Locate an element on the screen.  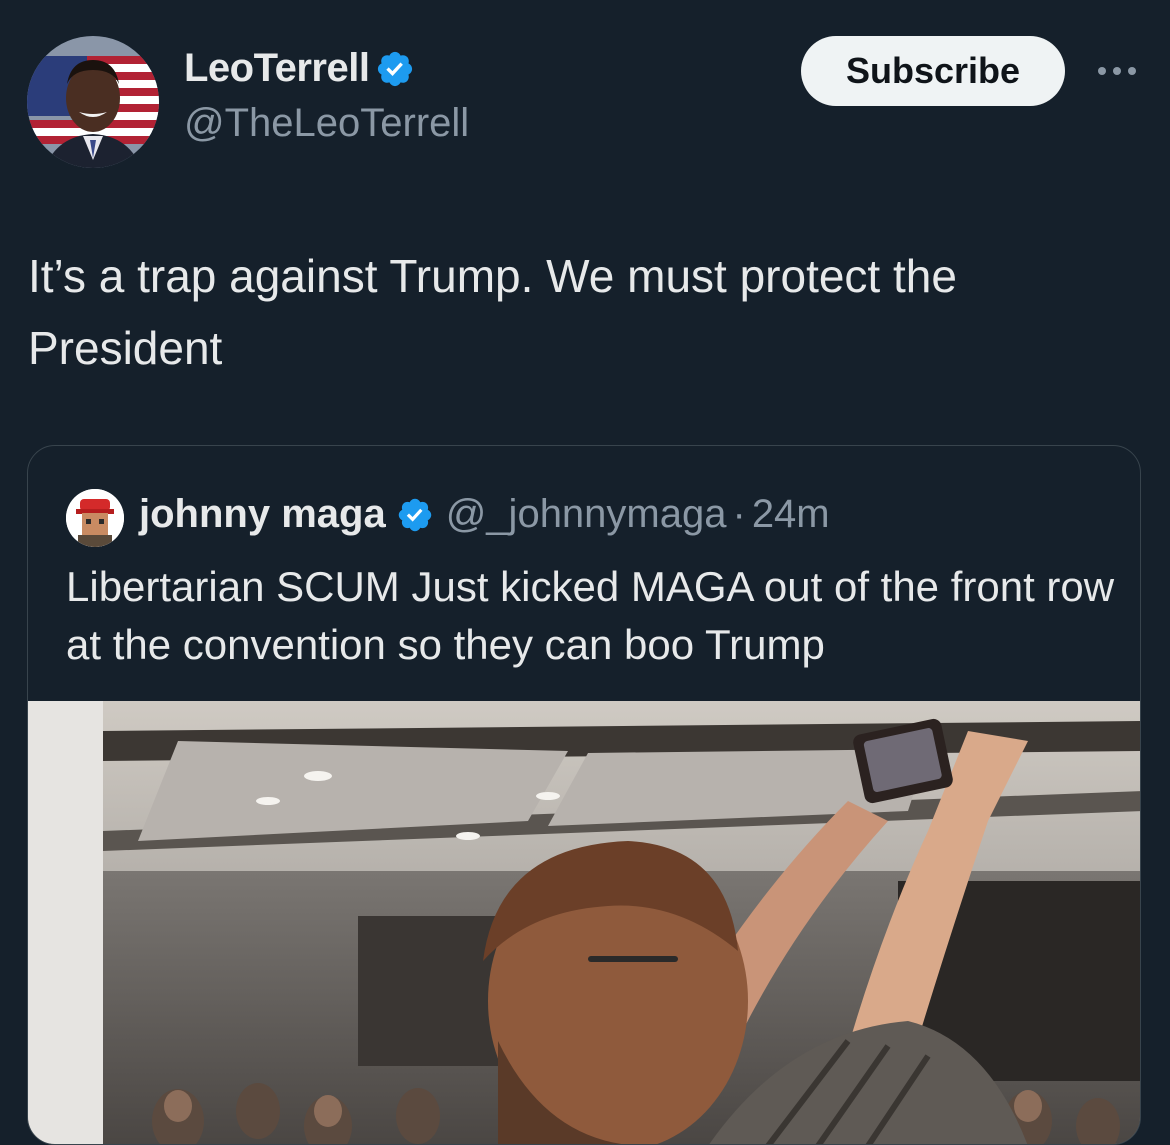
subscribe-button: Subscribe is located at coordinates (933, 71).